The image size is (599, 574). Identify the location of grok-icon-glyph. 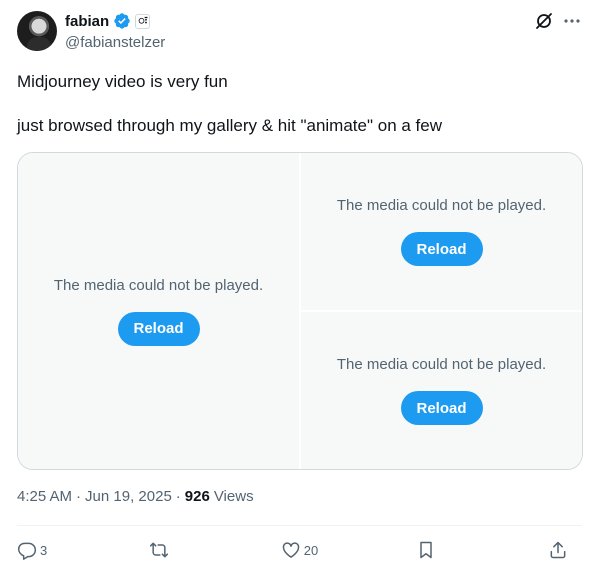
(544, 21).